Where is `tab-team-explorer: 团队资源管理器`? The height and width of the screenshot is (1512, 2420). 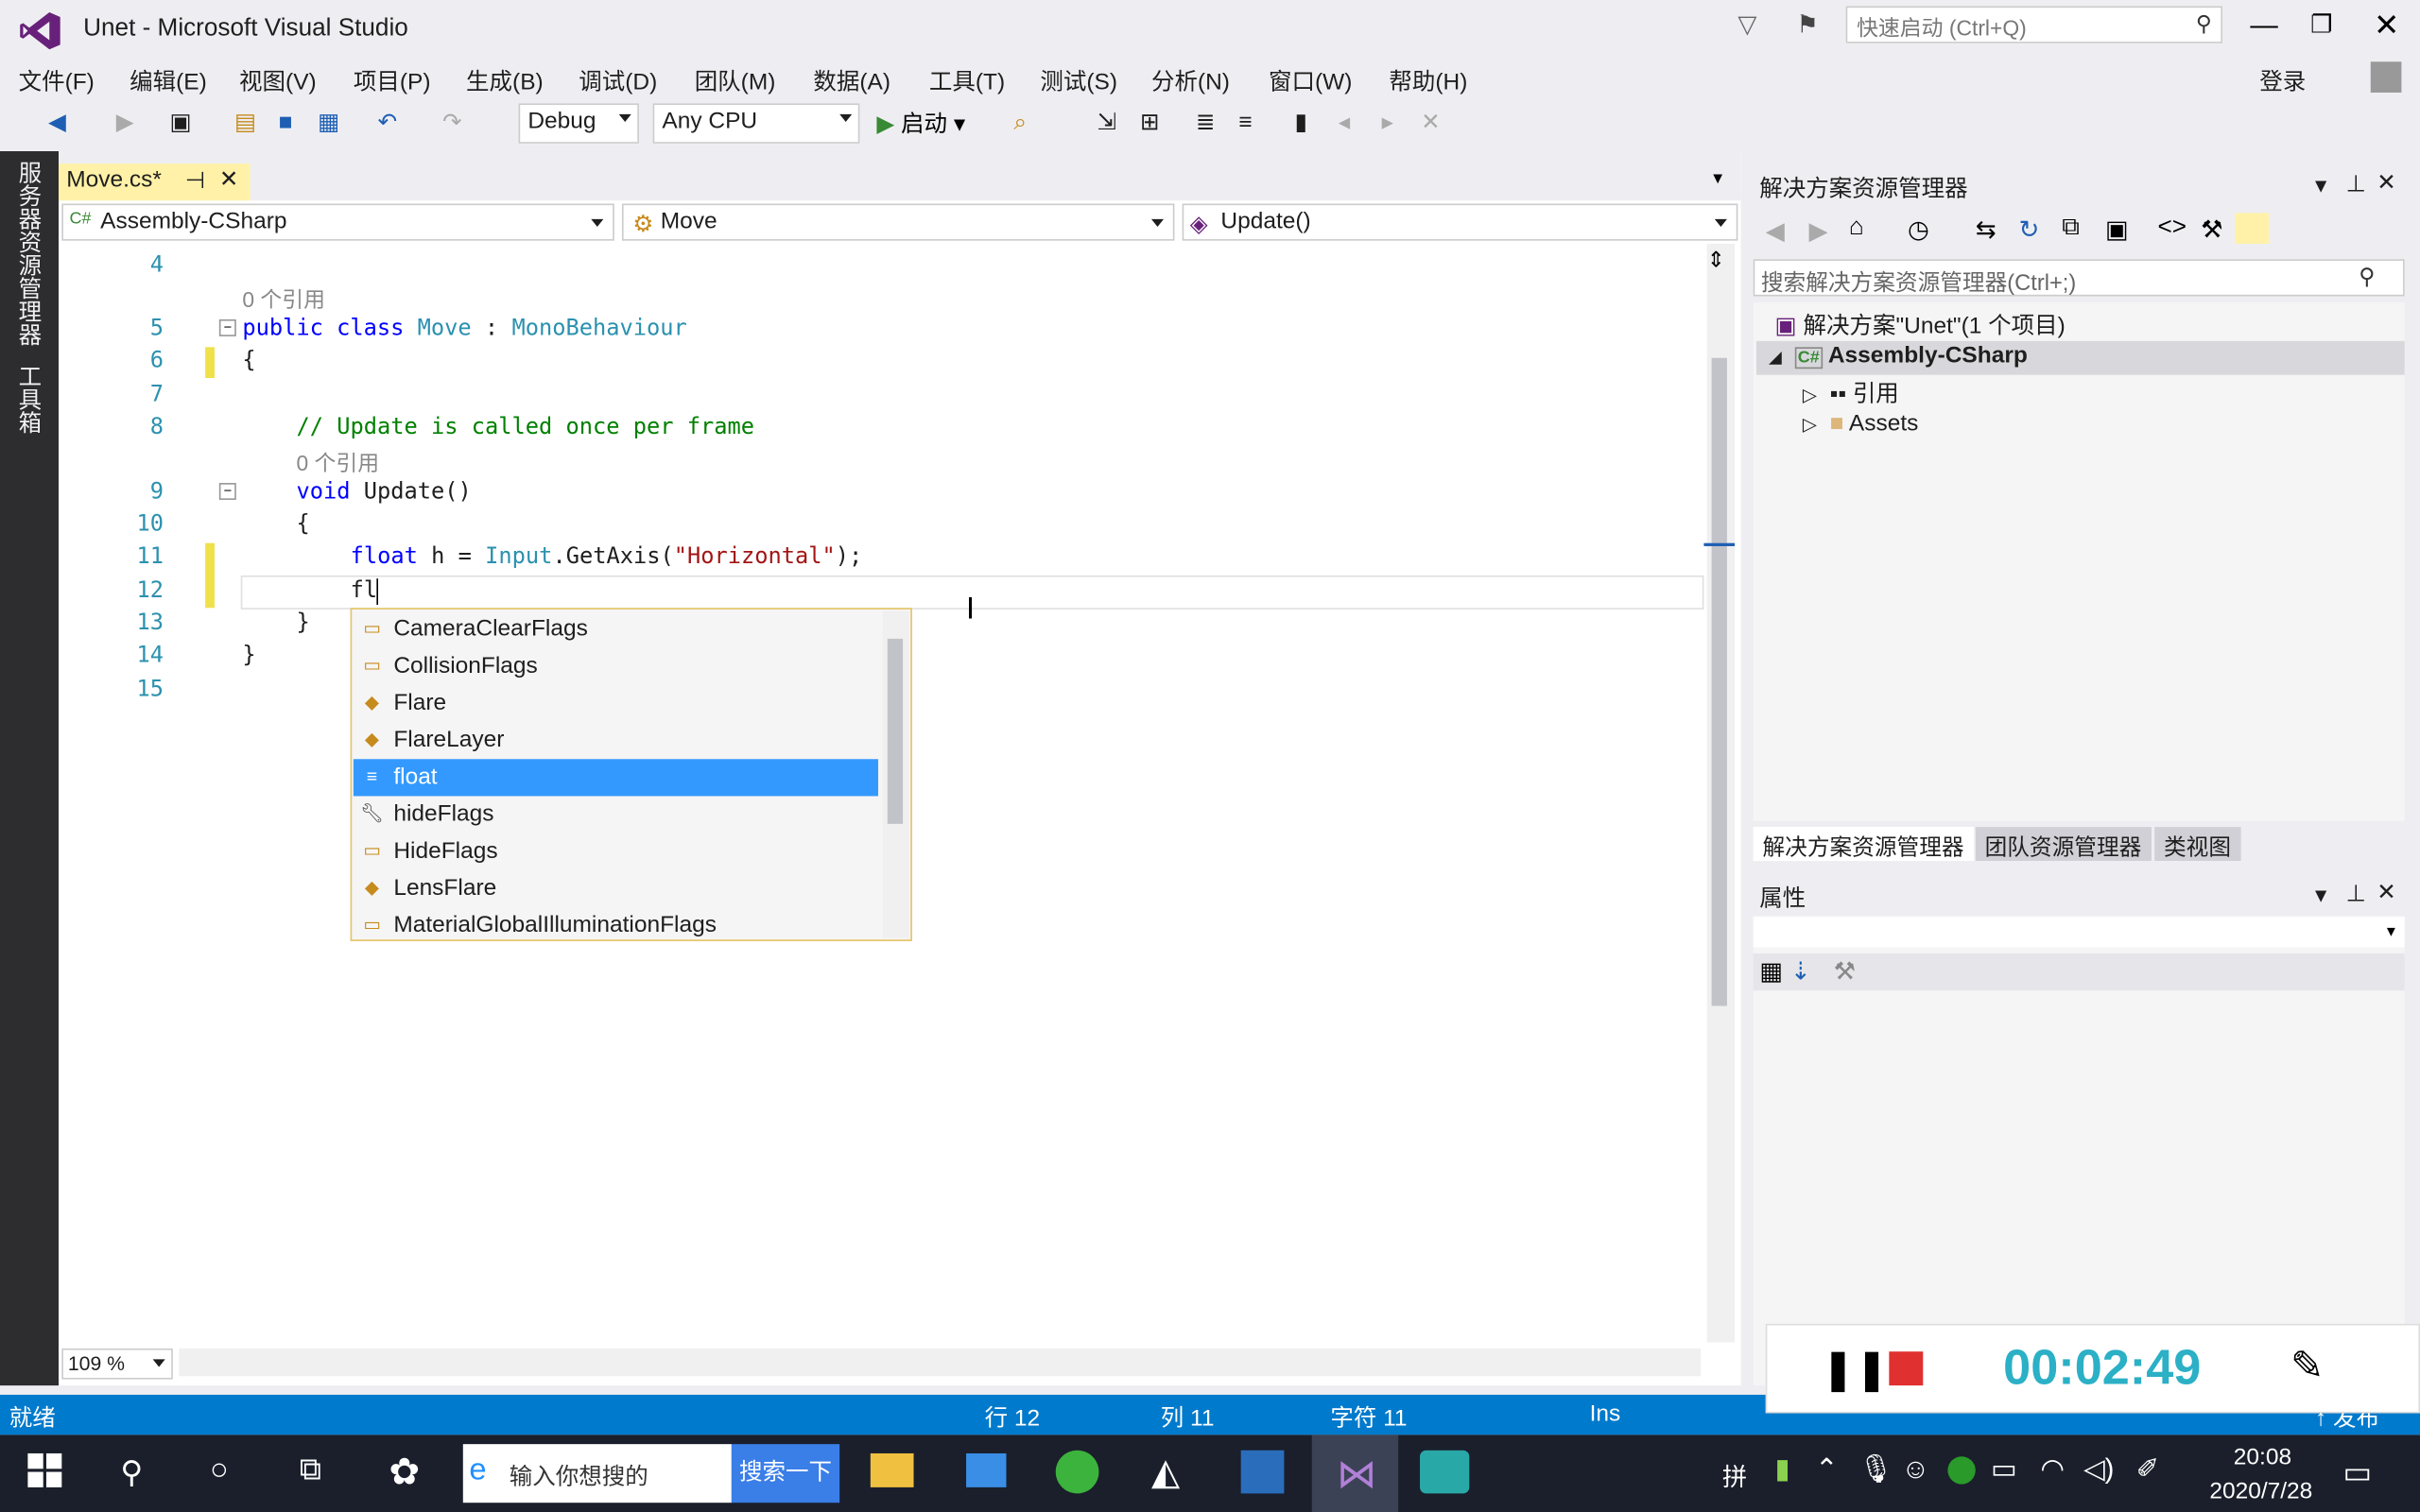 tab-team-explorer: 团队资源管理器 is located at coordinates (2063, 844).